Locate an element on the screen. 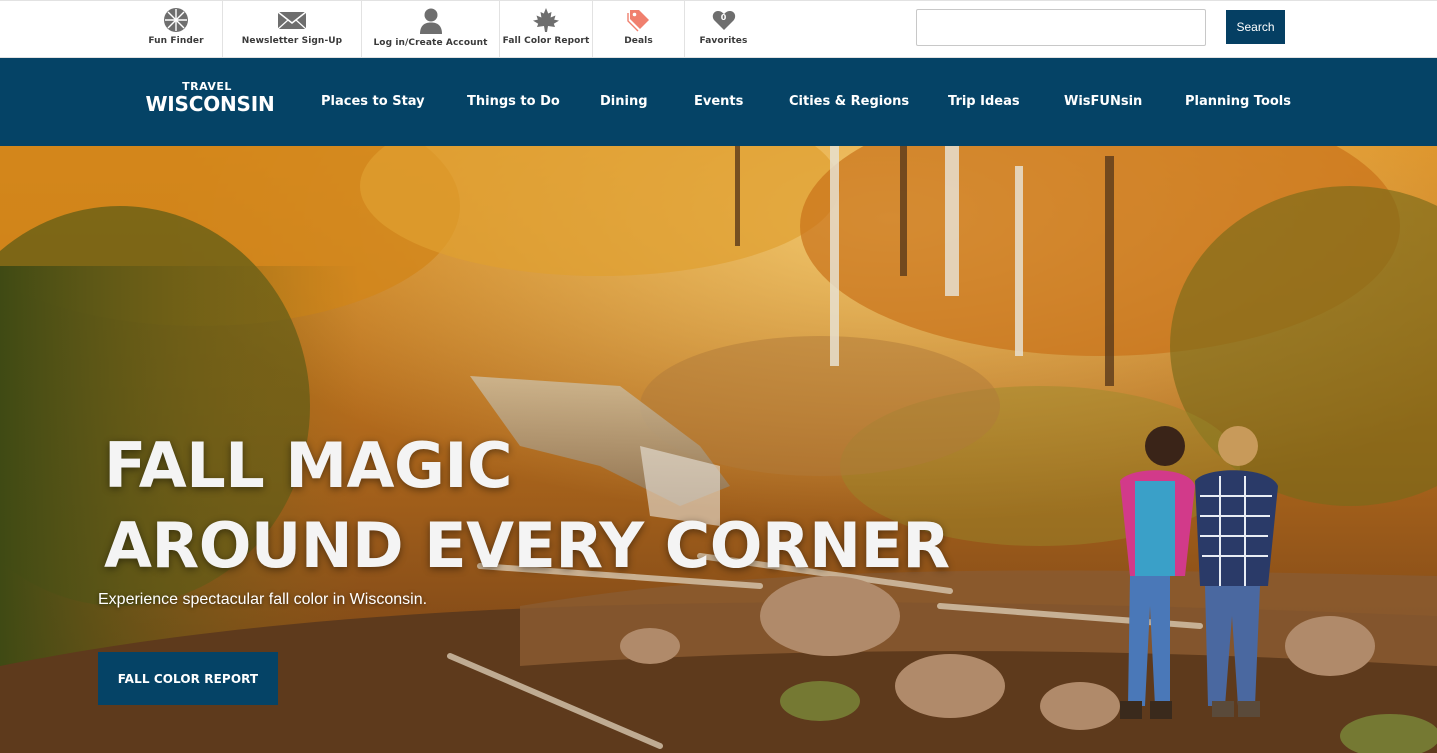  nav-cities-regions: Cities & Regions is located at coordinates (849, 101).